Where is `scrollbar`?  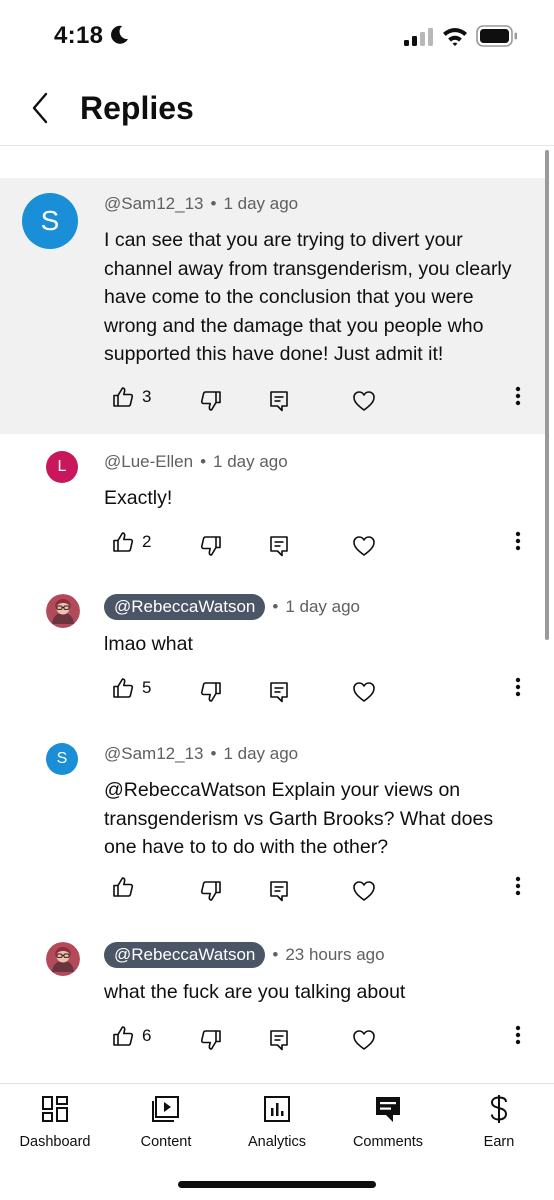
scrollbar is located at coordinates (547, 617).